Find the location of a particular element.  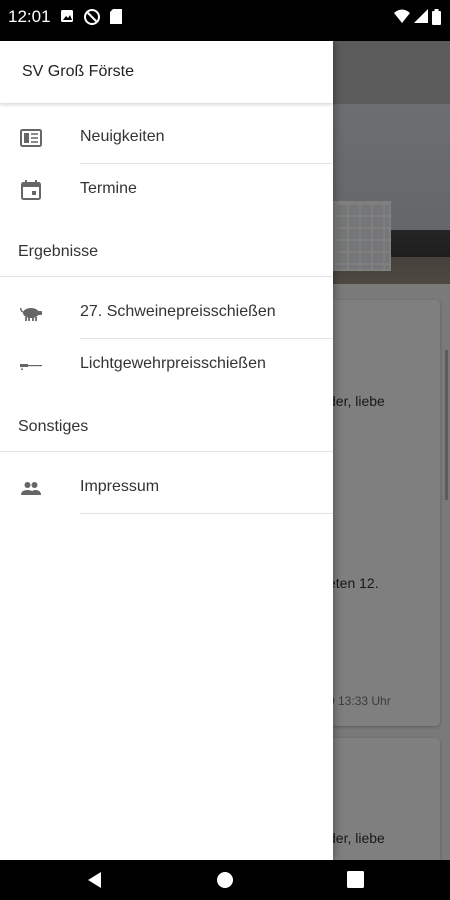

people-icon is located at coordinates (31, 488).